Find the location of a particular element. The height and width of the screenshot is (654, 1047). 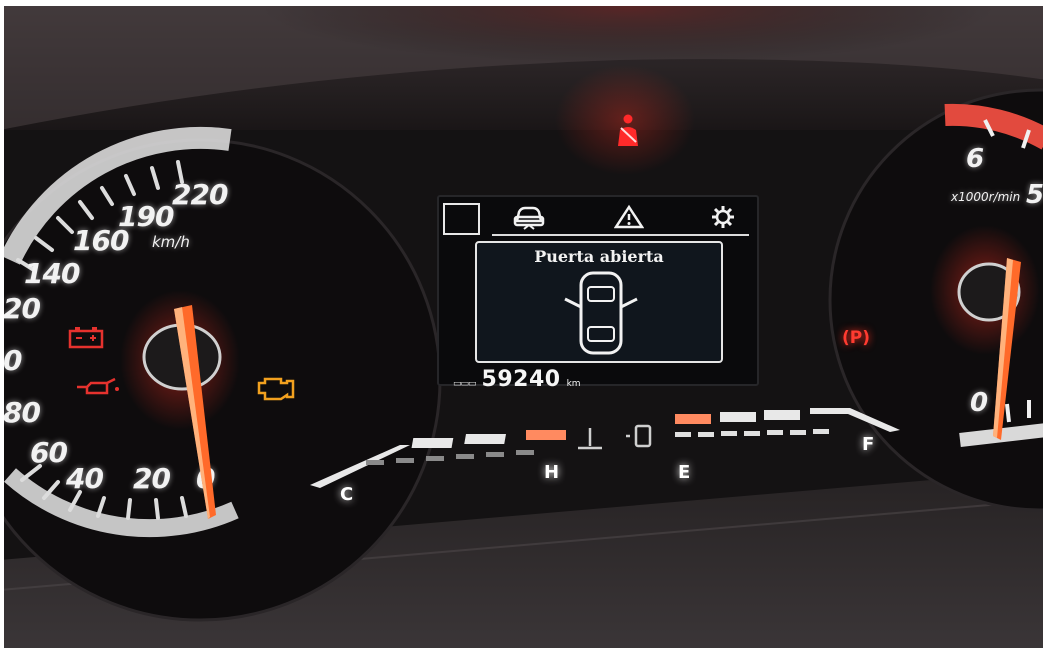

speed-label-120-partial: 20 is located at coordinates (22, 308).